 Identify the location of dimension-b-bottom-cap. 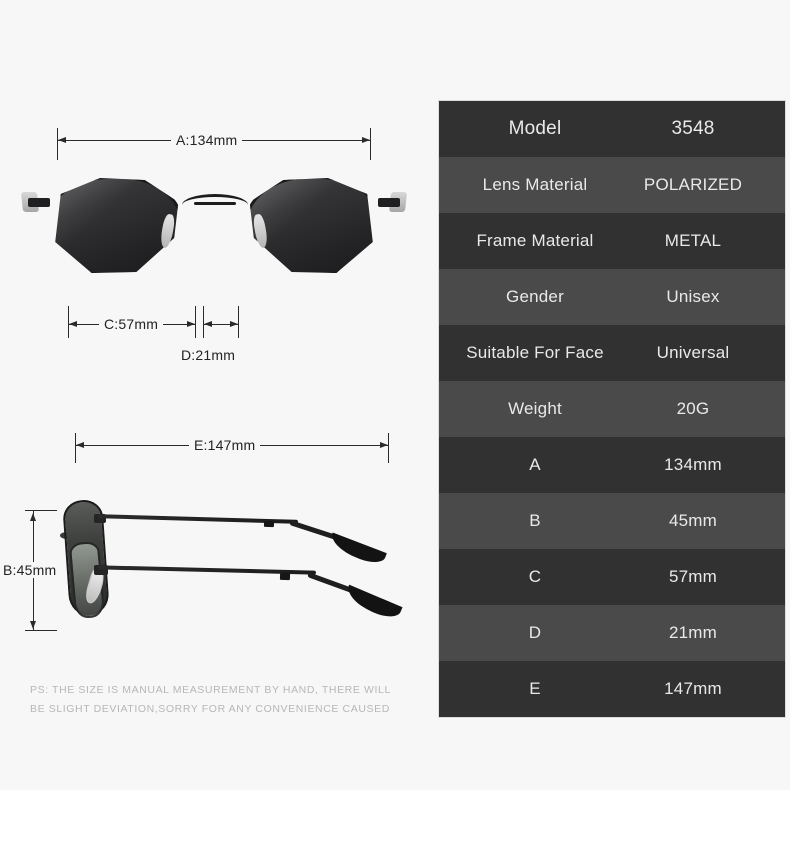
(41, 630).